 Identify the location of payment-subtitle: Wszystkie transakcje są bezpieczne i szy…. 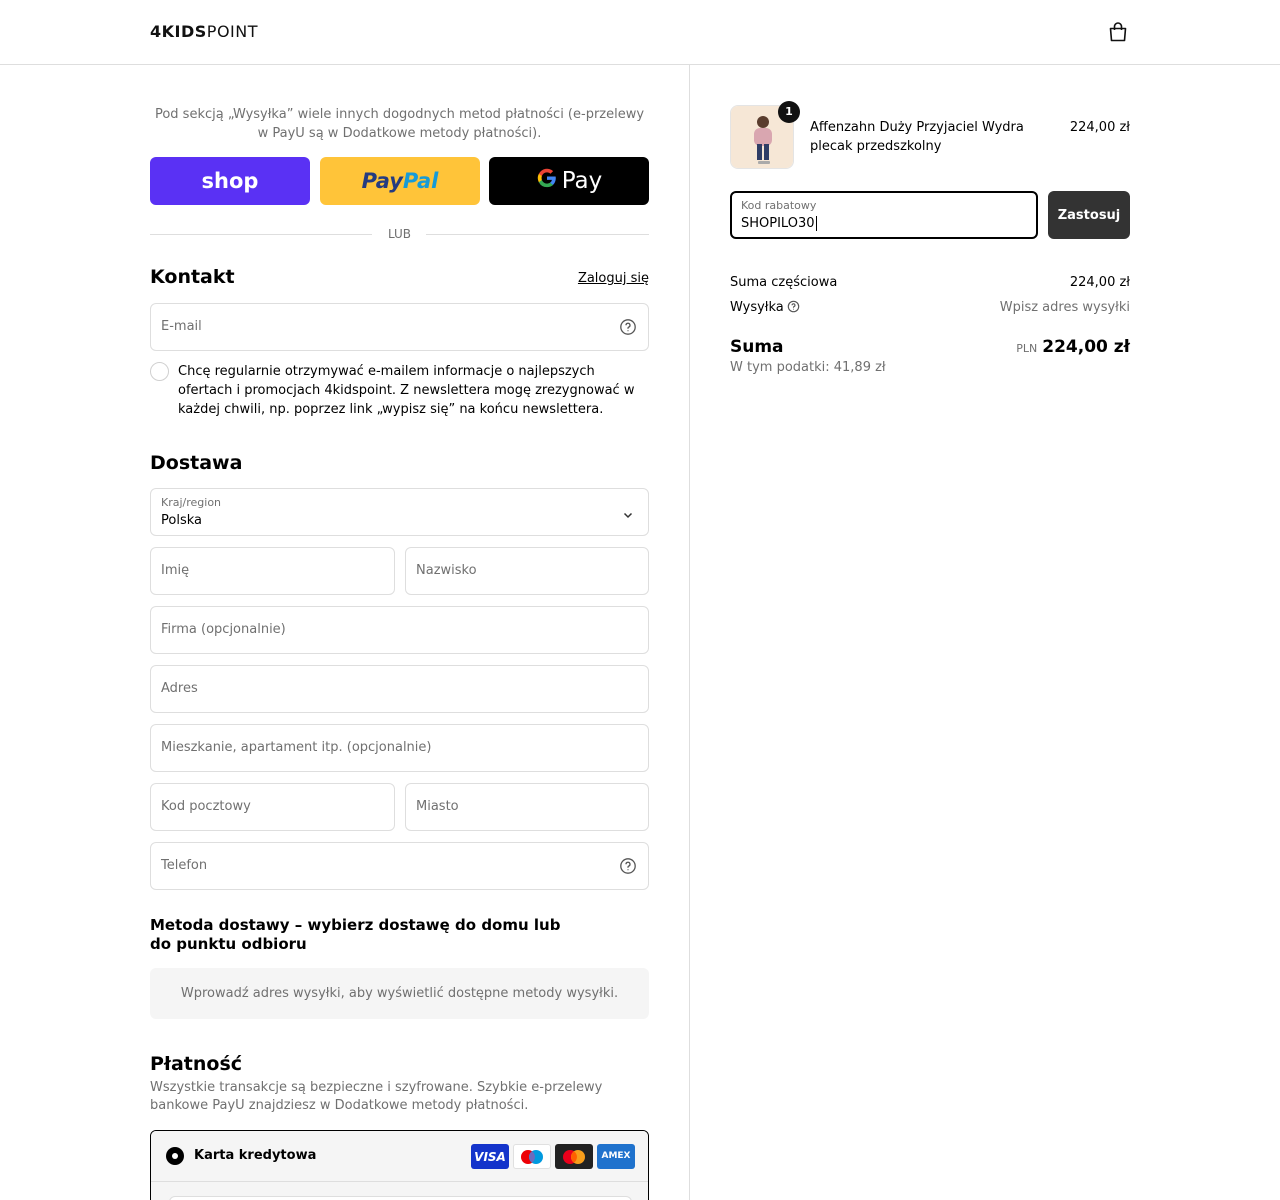
(376, 1096).